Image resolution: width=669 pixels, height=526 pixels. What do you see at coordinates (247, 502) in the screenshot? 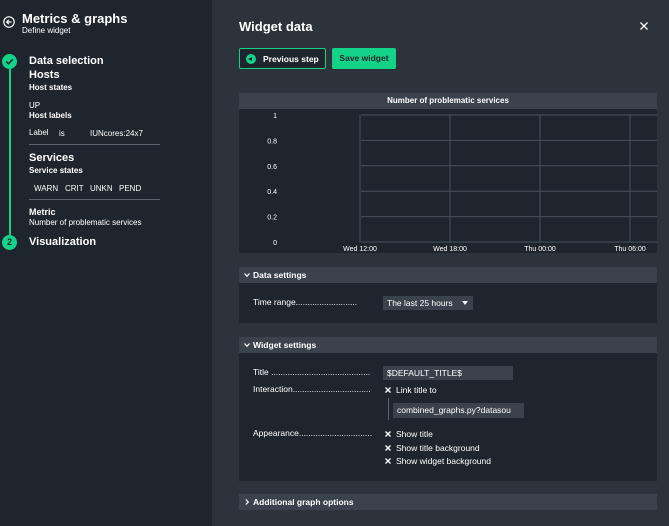
I see `chevron-right-icon` at bounding box center [247, 502].